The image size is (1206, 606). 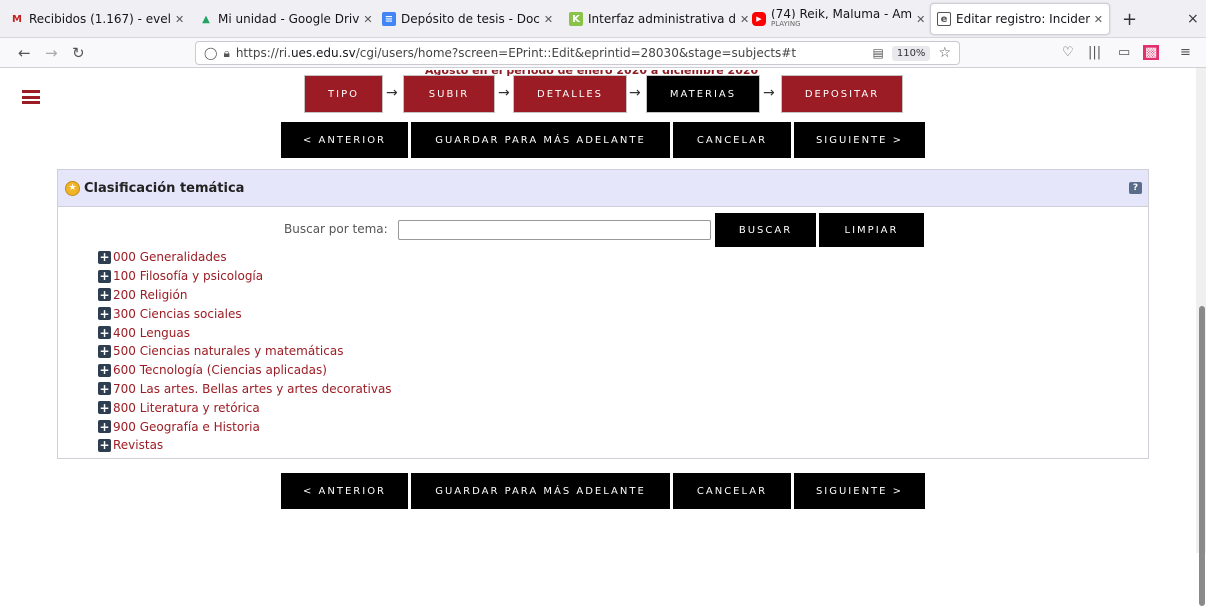 I want to click on zoom-level: 110%, so click(x=911, y=53).